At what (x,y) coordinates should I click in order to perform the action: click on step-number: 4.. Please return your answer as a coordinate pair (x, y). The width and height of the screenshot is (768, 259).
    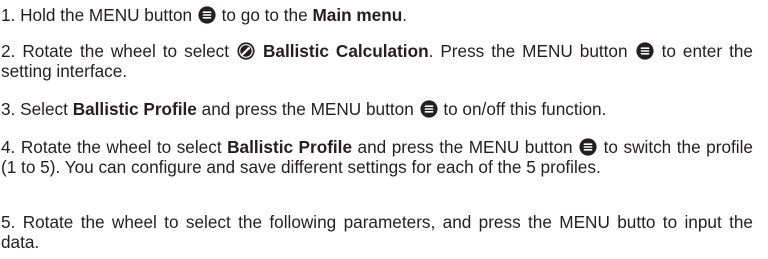
    Looking at the image, I should click on (8, 147).